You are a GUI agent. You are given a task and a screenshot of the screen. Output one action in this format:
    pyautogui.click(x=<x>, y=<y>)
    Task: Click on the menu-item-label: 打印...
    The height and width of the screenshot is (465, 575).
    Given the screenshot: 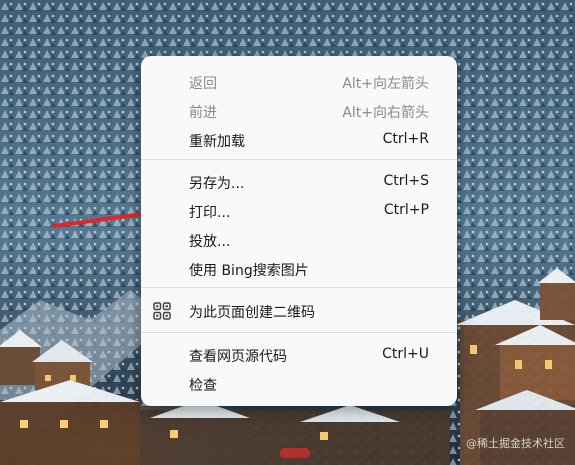 What is the action you would take?
    pyautogui.click(x=210, y=213)
    